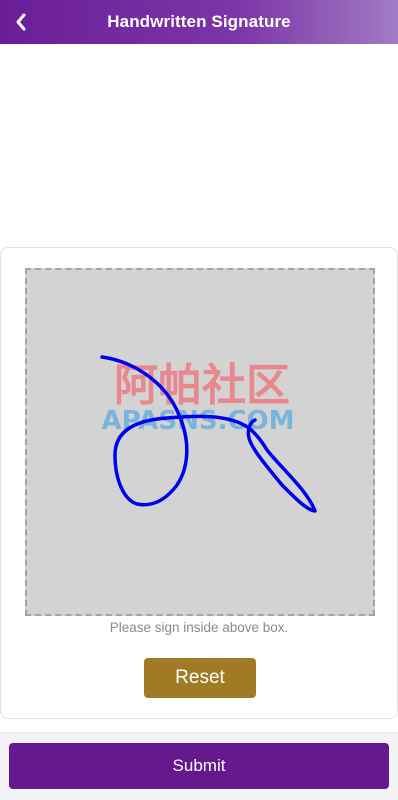 This screenshot has width=398, height=800. I want to click on app-header: Handwritten Signature, so click(199, 22).